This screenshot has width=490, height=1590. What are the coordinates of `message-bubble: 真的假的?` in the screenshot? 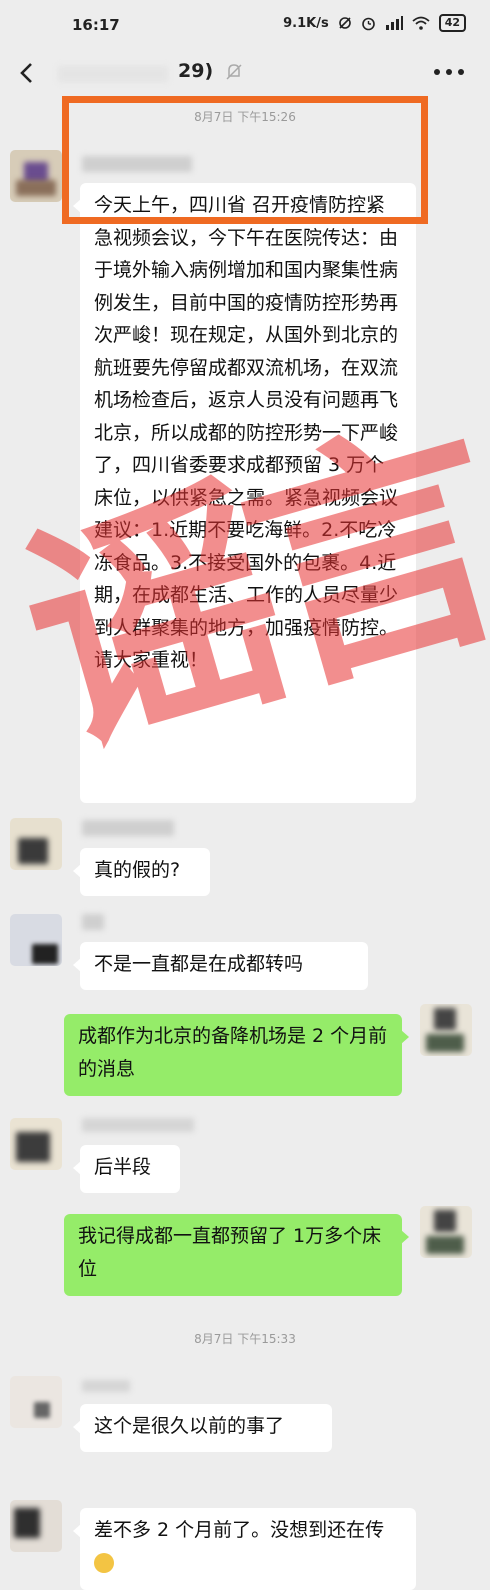 It's located at (141, 872).